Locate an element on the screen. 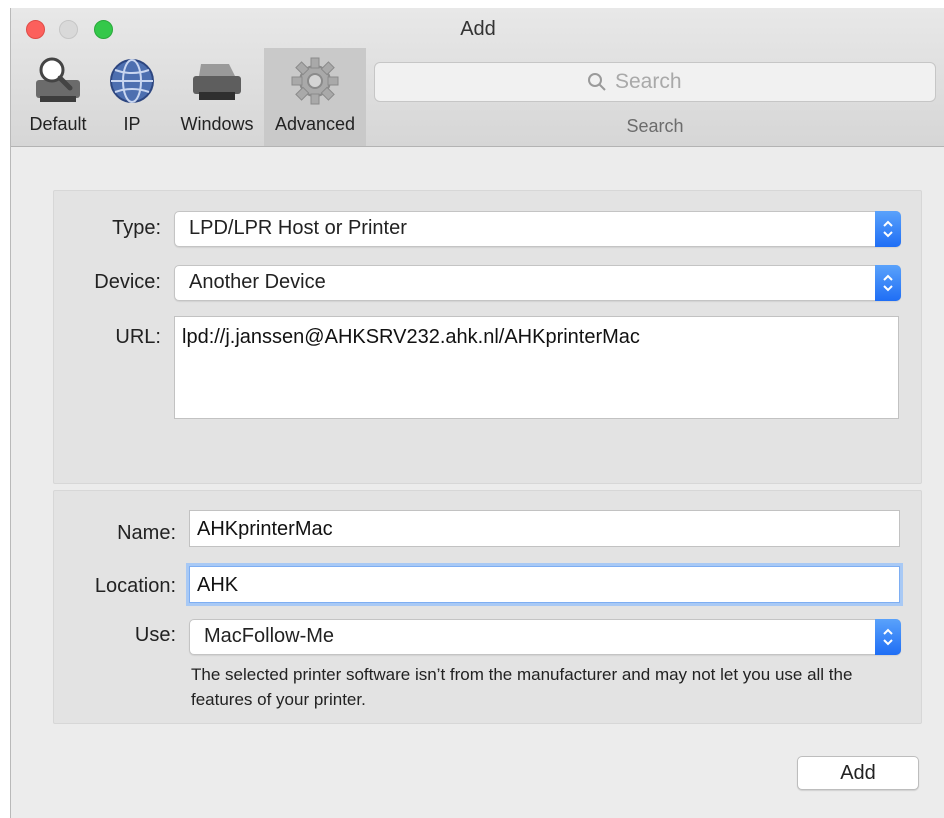 Image resolution: width=944 pixels, height=818 pixels. type-value: LPD/LPR Host or Printer is located at coordinates (298, 228).